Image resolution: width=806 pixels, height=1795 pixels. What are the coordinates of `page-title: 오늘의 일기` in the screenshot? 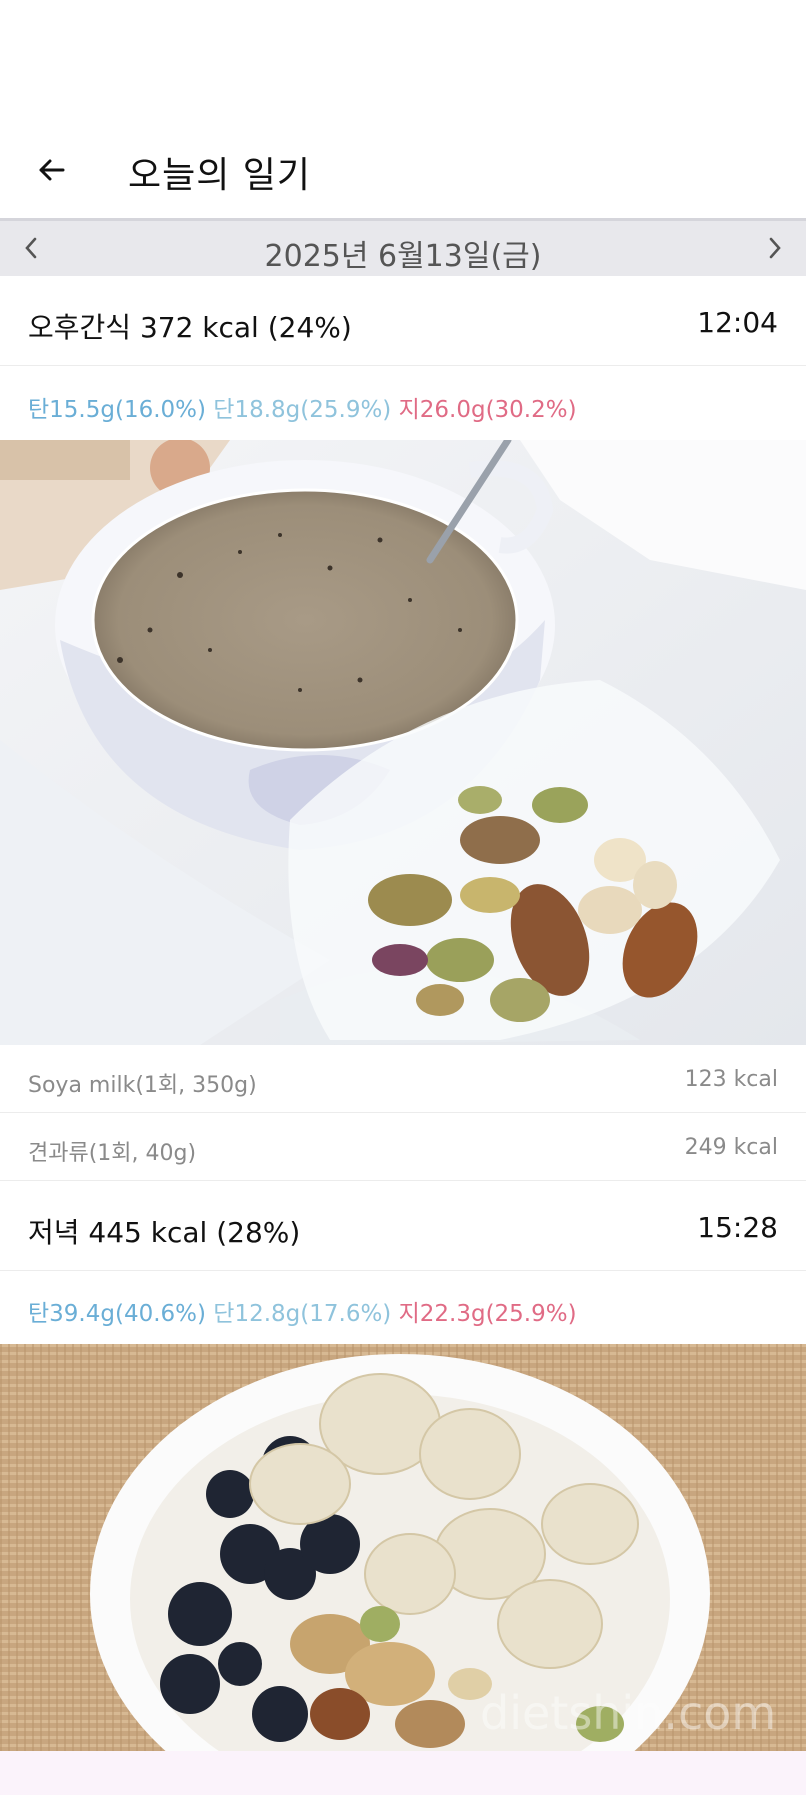 It's located at (220, 175).